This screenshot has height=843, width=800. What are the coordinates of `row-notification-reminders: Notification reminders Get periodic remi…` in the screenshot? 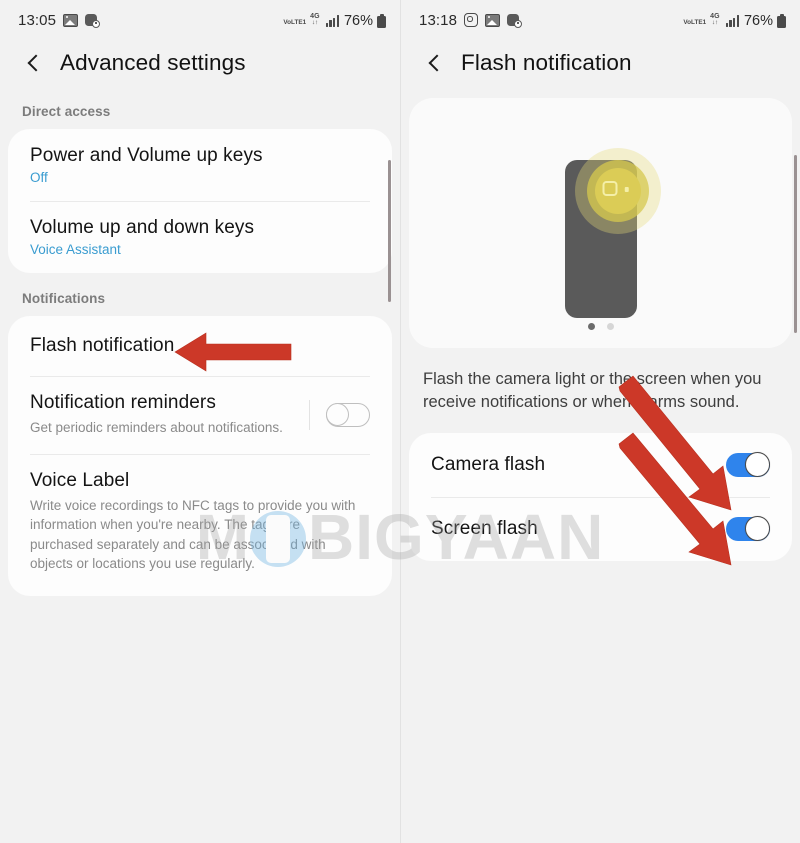 It's located at (200, 415).